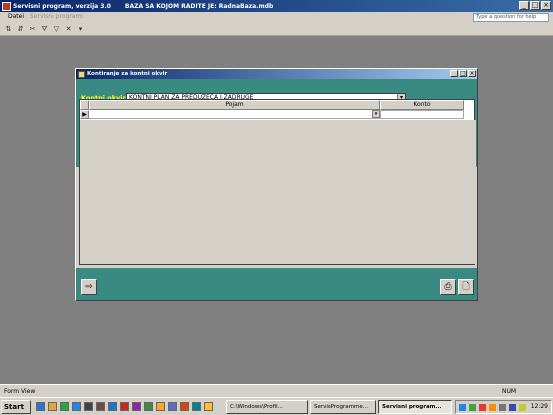 The height and width of the screenshot is (415, 553). Describe the element at coordinates (20, 29) in the screenshot. I see `sort-descending-icon: ⇵` at that location.